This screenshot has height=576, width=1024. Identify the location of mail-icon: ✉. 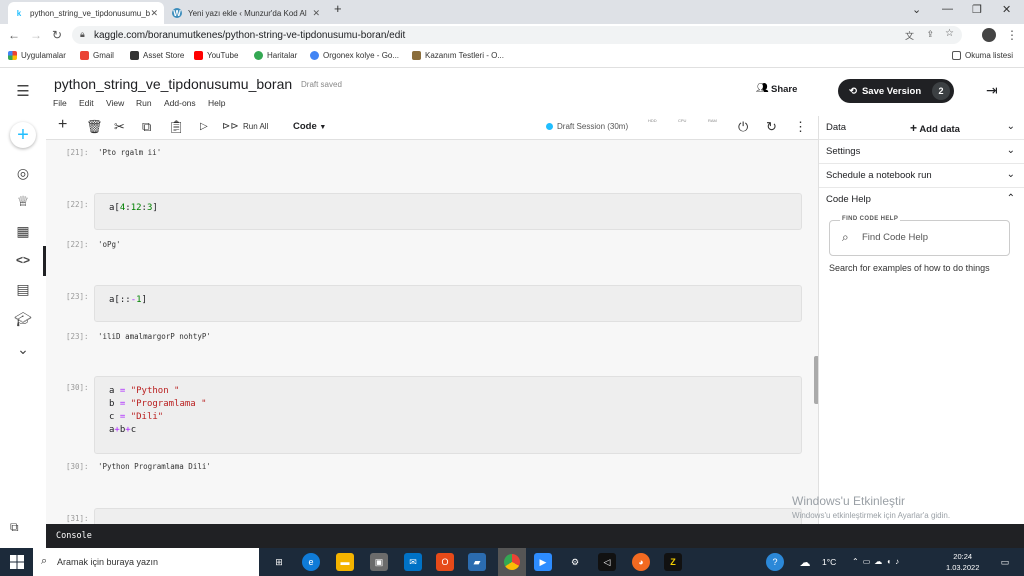
(413, 562).